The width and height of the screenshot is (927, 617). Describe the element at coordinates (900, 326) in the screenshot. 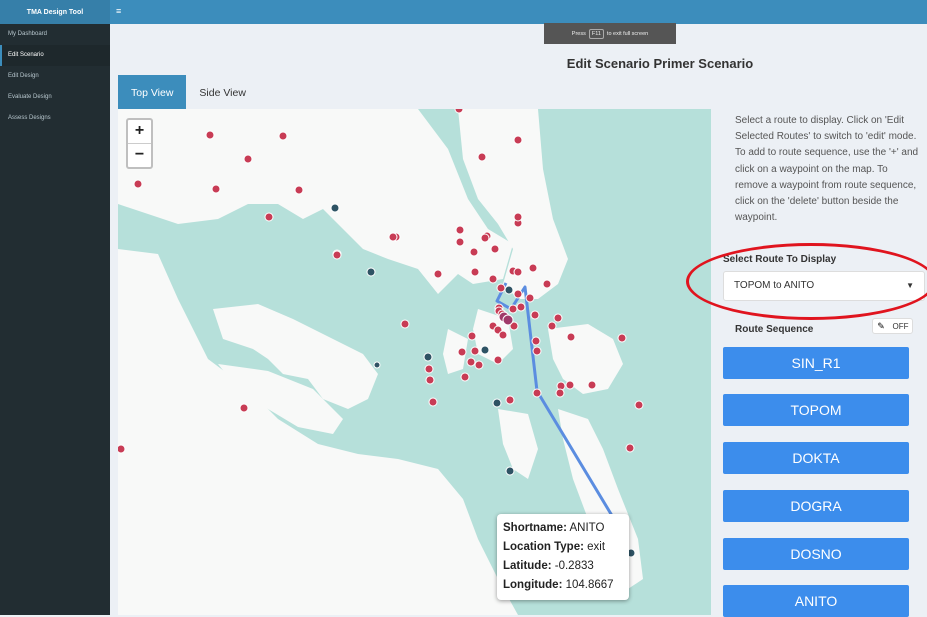

I see `edit-toggle-state: OFF` at that location.